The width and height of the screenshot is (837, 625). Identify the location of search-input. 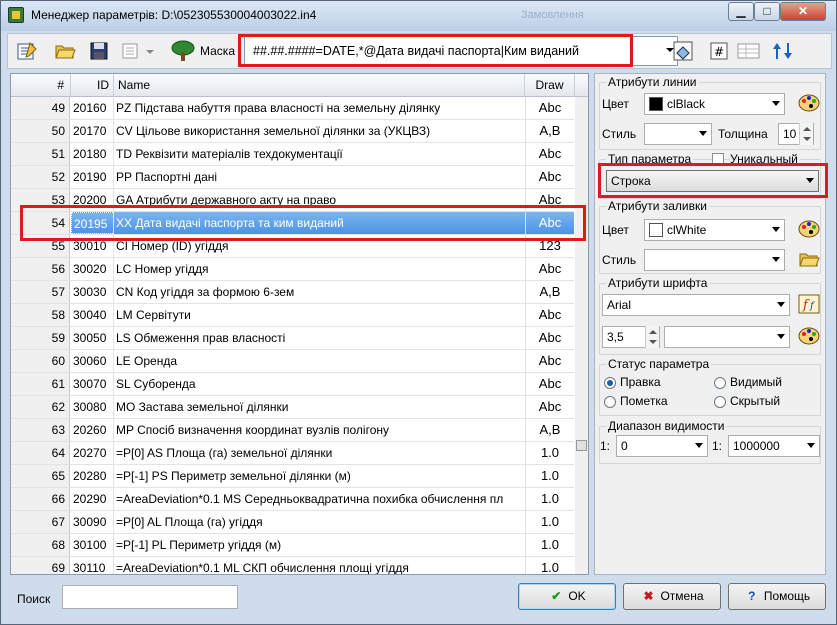
(150, 597).